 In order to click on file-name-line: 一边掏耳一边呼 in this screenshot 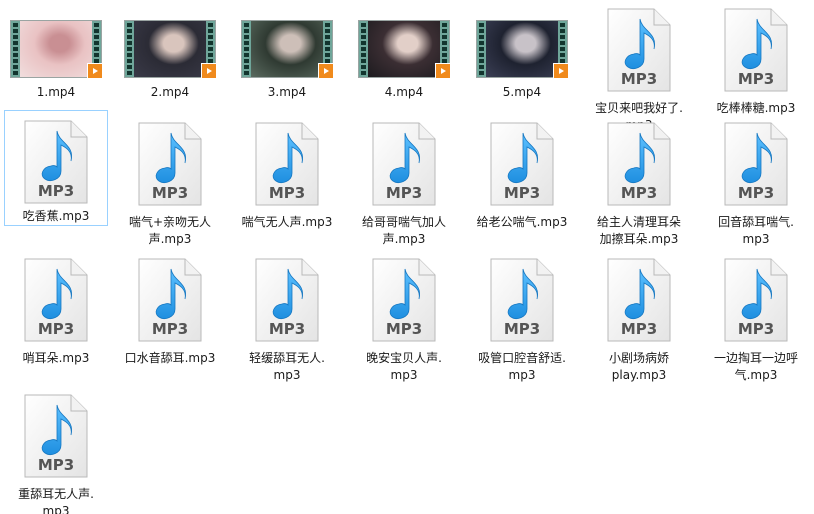, I will do `click(755, 358)`.